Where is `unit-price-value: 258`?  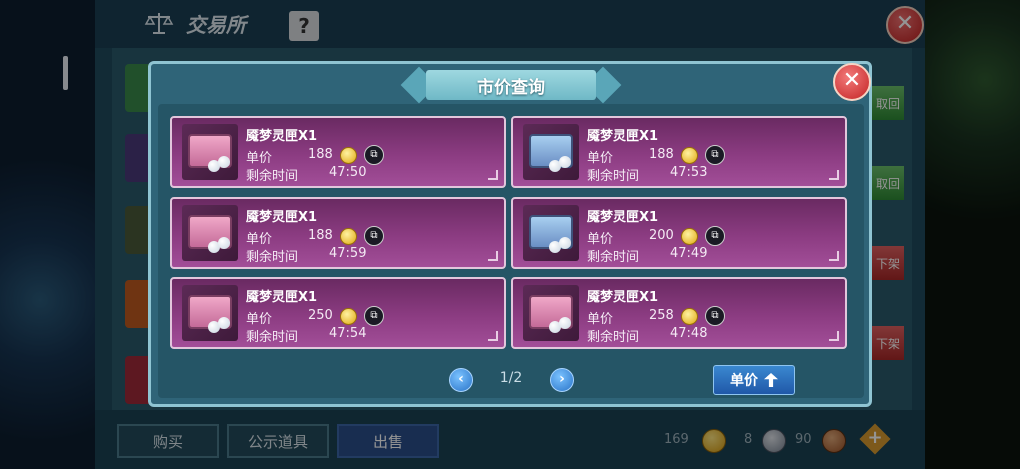 unit-price-value: 258 is located at coordinates (661, 315).